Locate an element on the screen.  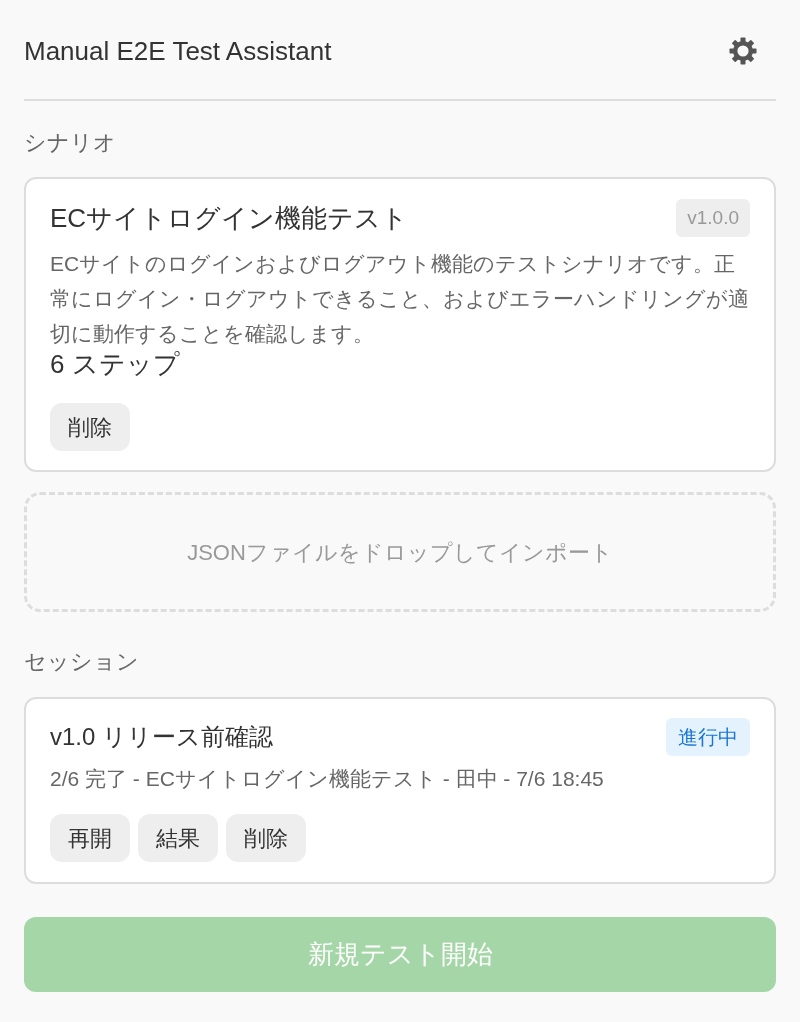
scenario-title: ECサイトログイン機能テスト is located at coordinates (229, 218).